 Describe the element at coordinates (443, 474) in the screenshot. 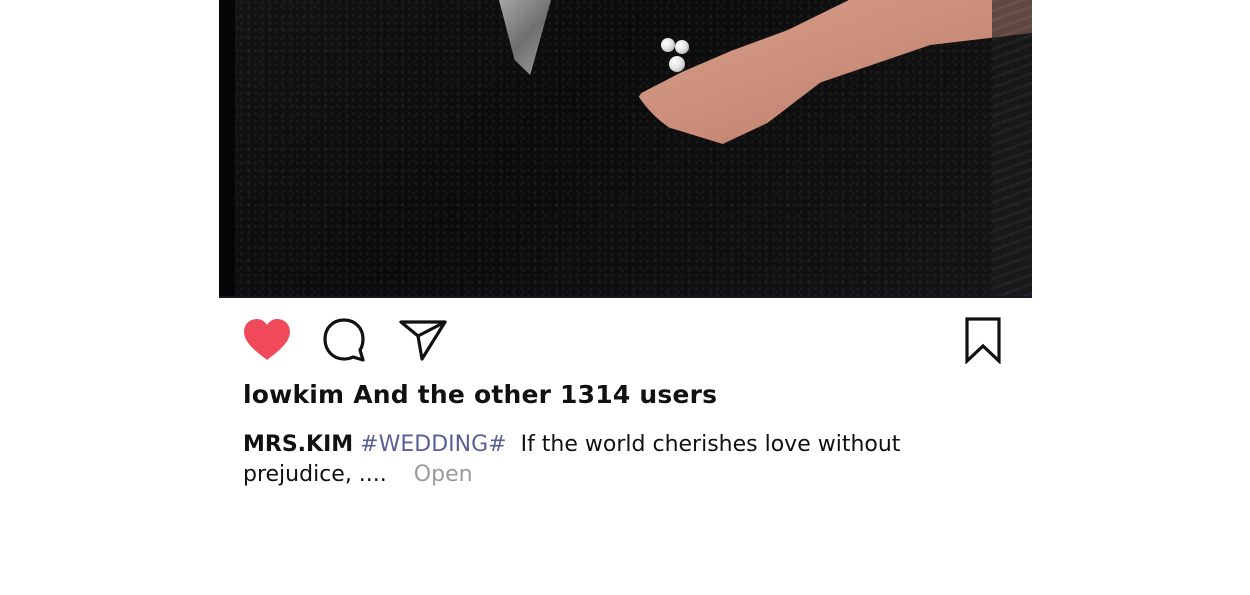

I see `caption-open-link: Open` at that location.